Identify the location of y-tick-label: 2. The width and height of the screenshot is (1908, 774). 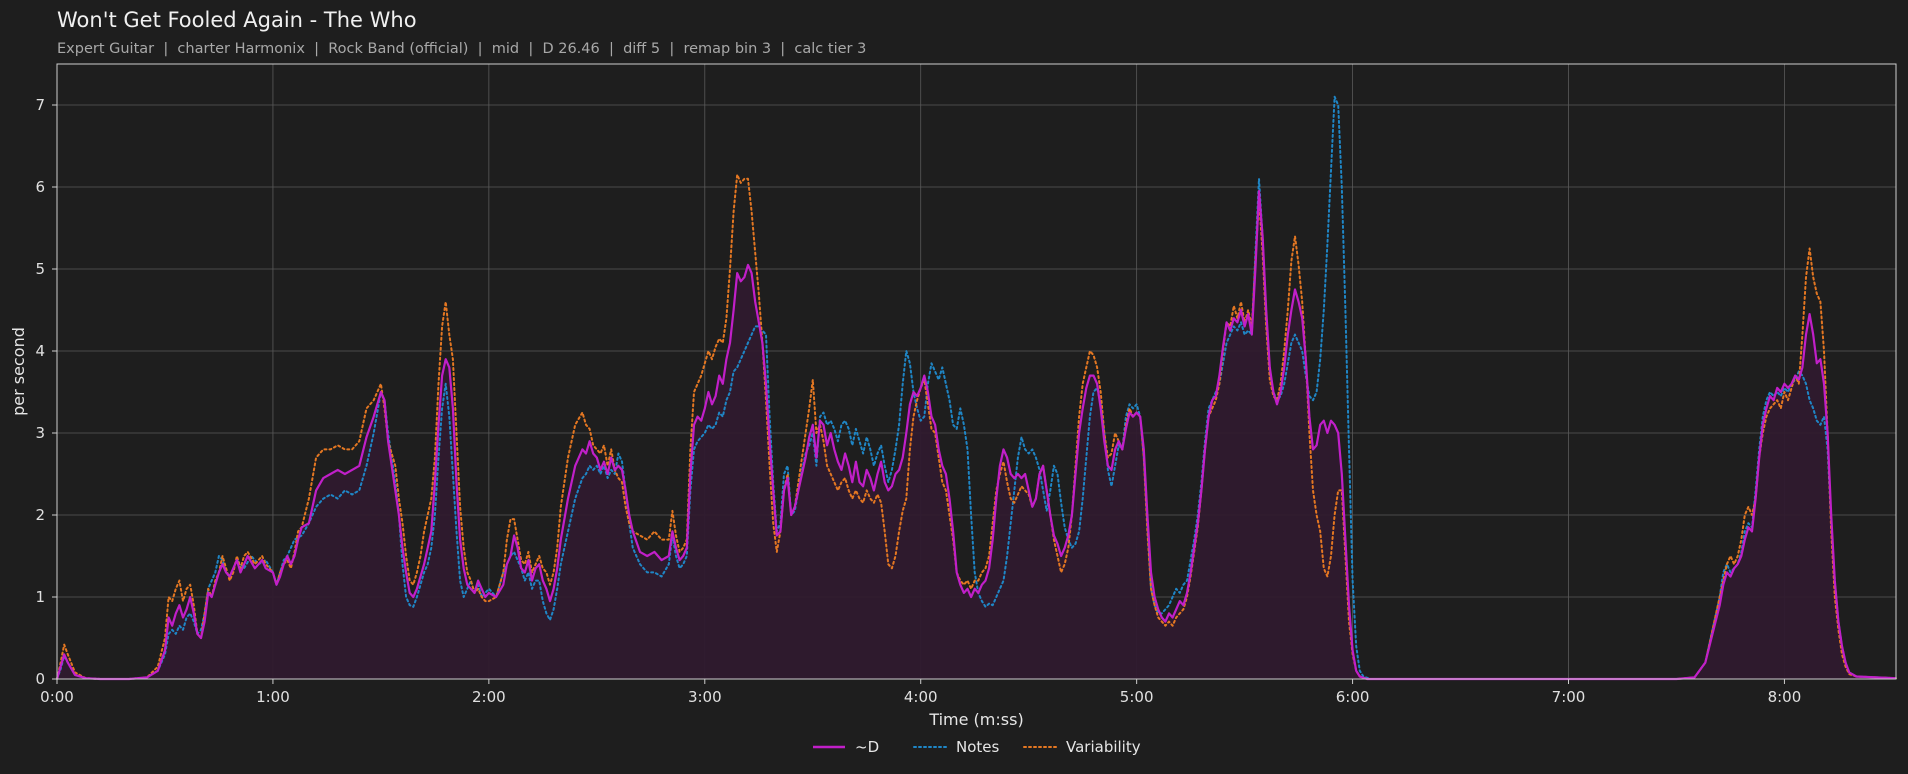
(40, 515).